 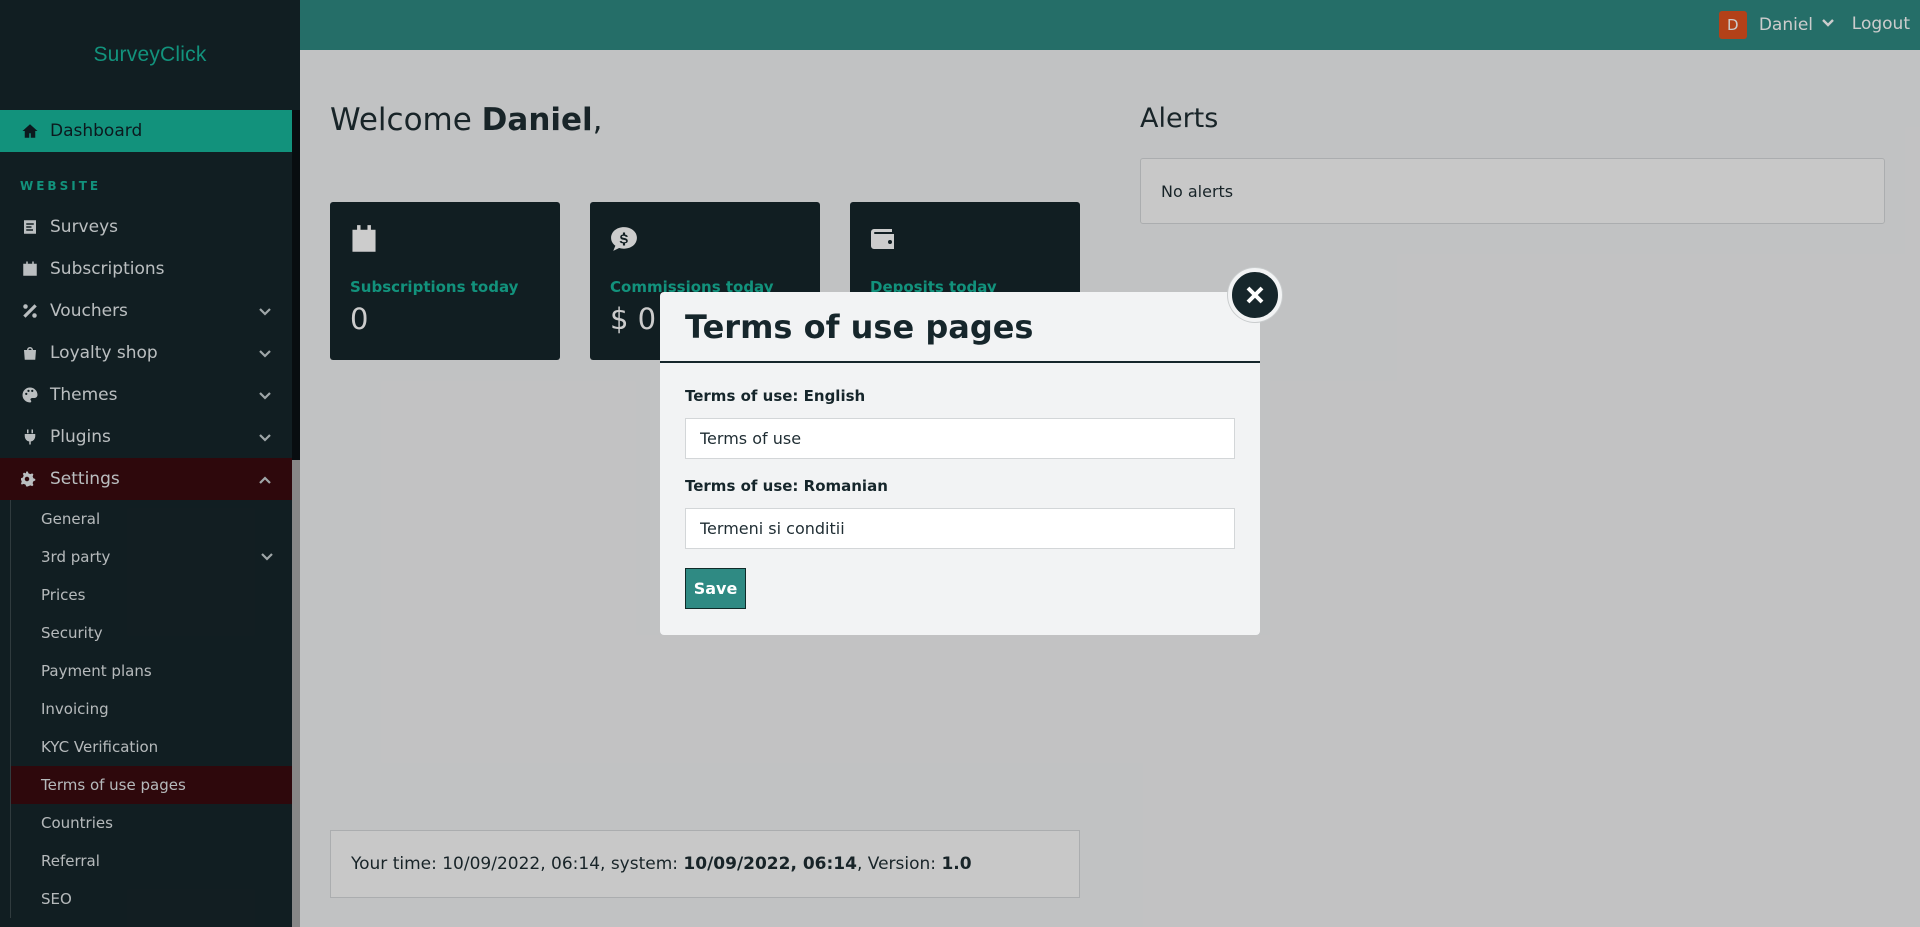 What do you see at coordinates (786, 486) in the screenshot?
I see `field-label-romanian: Terms of use: Romanian` at bounding box center [786, 486].